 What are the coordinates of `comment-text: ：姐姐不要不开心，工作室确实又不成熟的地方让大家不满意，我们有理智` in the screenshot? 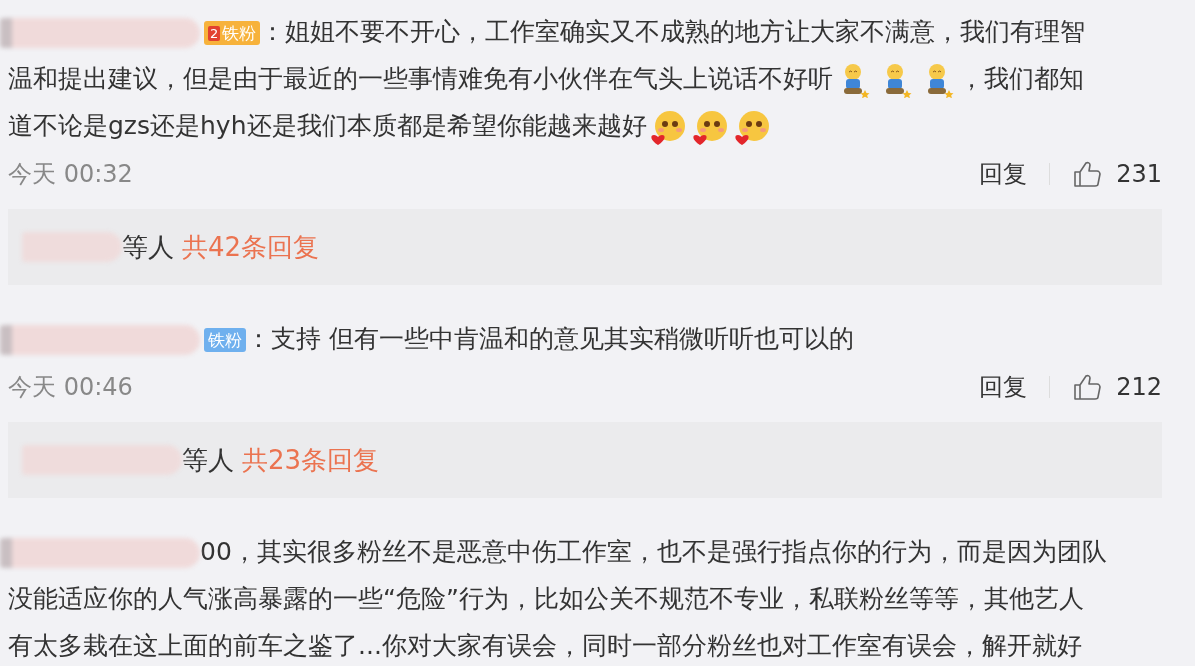 It's located at (673, 31).